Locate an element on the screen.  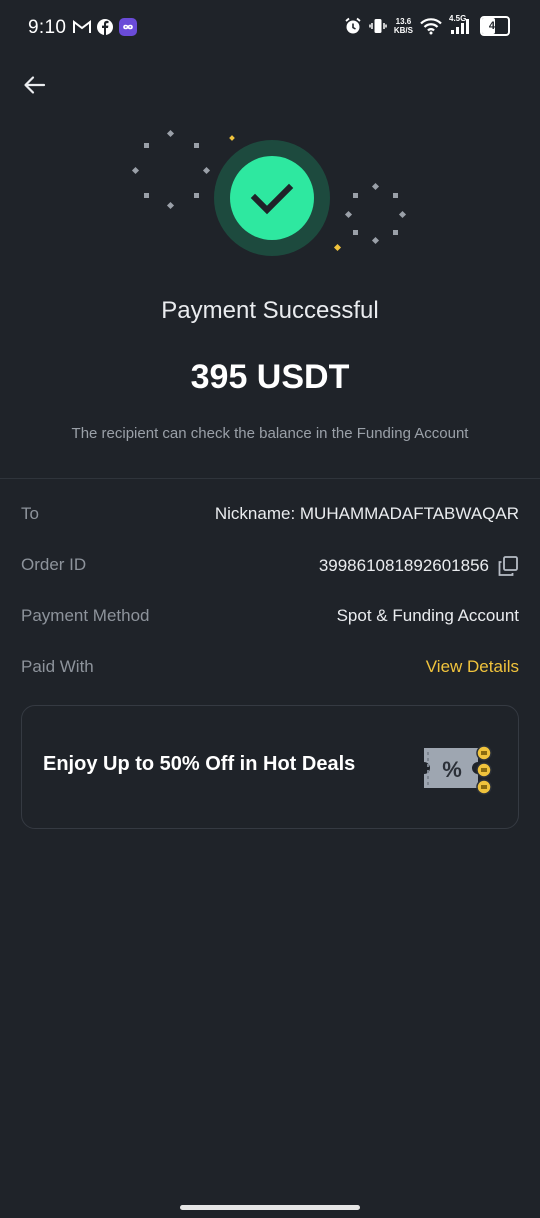
status-system-icons: 13.6 KB/S 4.5G 49 is located at coordinates (427, 25).